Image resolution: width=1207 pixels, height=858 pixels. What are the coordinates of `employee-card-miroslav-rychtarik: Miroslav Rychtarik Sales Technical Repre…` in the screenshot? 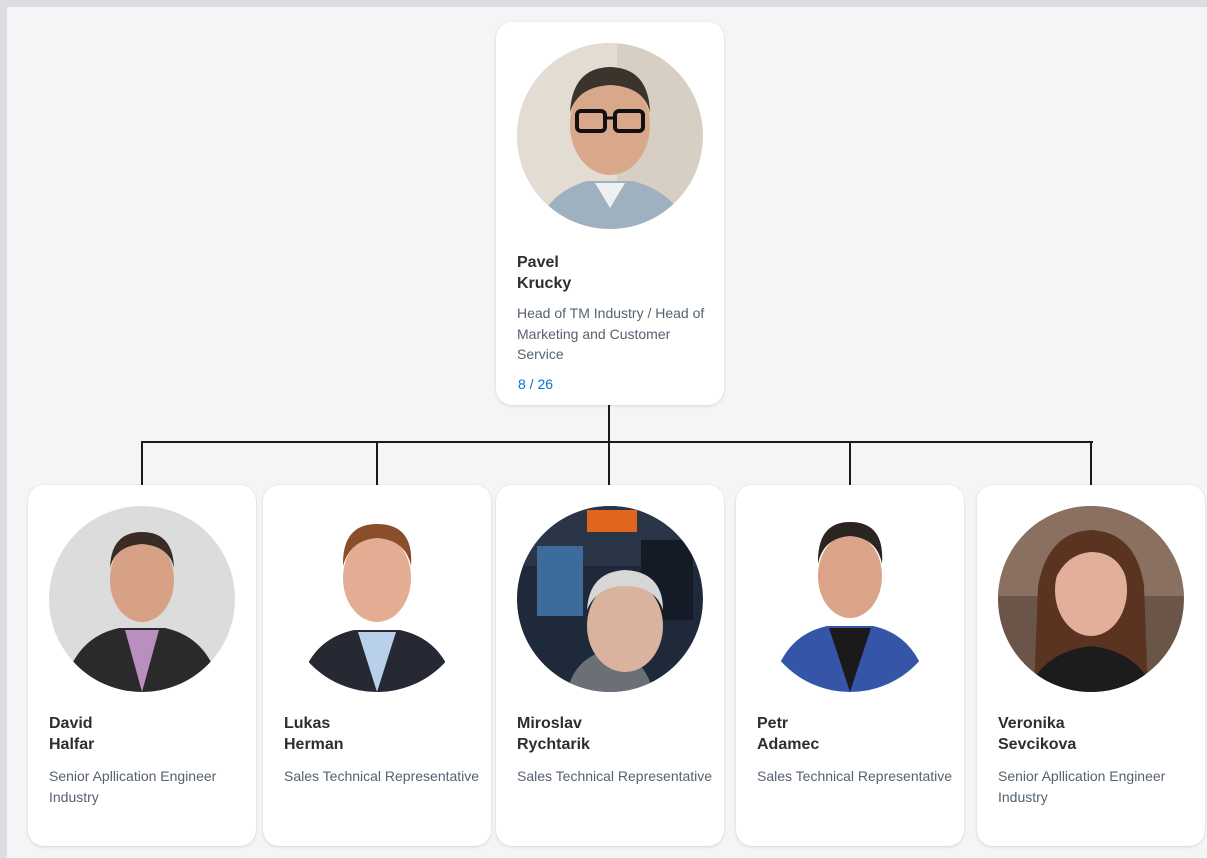 It's located at (610, 665).